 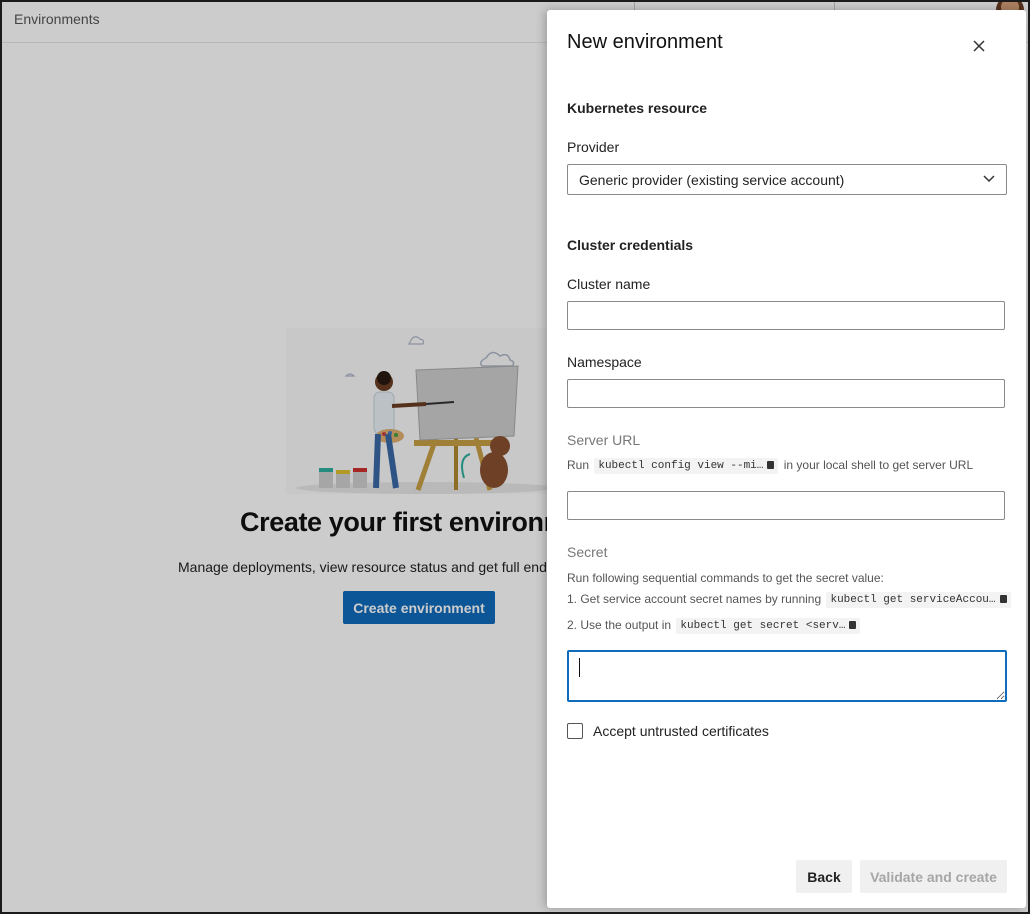 What do you see at coordinates (604, 440) in the screenshot?
I see `server-url-label: Server URL` at bounding box center [604, 440].